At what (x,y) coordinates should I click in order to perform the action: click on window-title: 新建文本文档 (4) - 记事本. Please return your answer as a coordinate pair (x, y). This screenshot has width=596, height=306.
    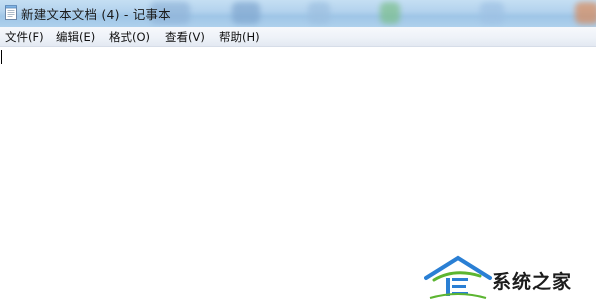
    Looking at the image, I should click on (96, 14).